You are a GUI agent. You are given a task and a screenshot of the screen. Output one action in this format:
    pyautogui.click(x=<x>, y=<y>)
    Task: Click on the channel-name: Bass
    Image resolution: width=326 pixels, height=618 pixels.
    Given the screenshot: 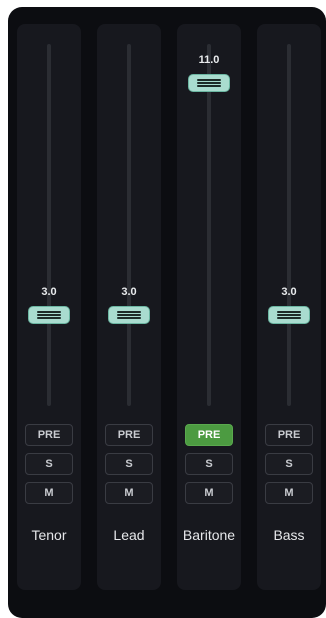 What is the action you would take?
    pyautogui.click(x=289, y=535)
    